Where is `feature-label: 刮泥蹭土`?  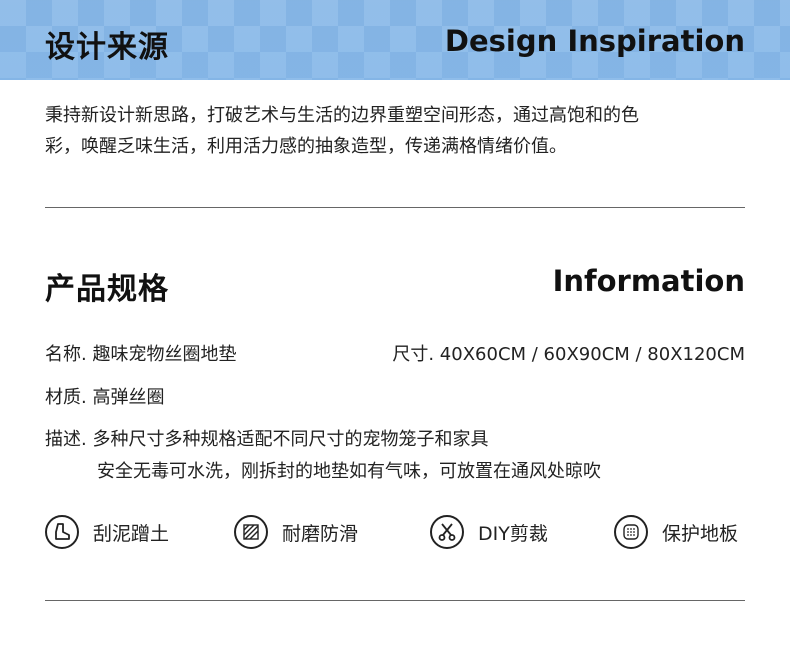 feature-label: 刮泥蹭土 is located at coordinates (131, 533).